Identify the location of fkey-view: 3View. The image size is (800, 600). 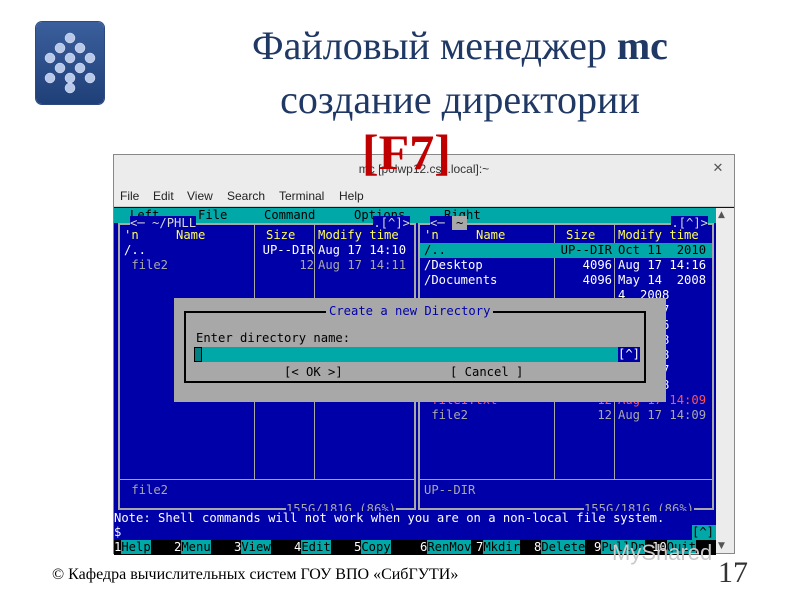
(252, 547).